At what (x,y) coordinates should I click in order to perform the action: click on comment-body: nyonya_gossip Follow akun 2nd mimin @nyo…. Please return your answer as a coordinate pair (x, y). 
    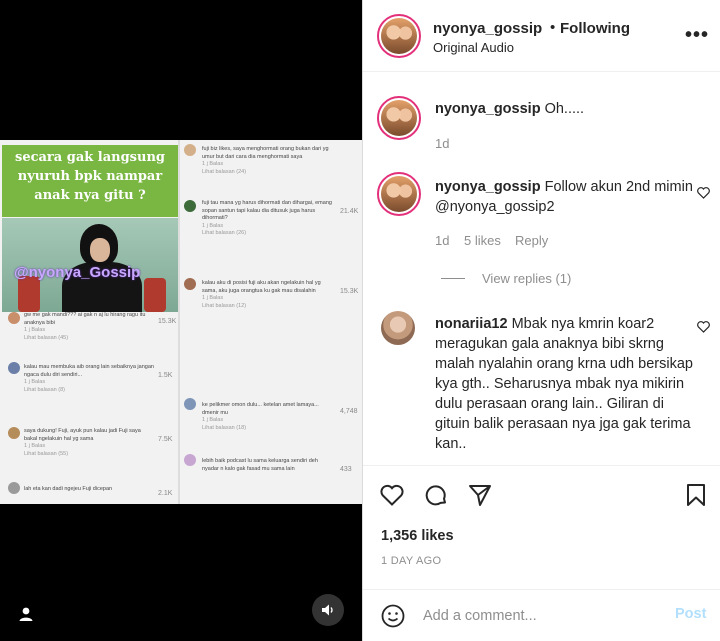
    Looking at the image, I should click on (566, 197).